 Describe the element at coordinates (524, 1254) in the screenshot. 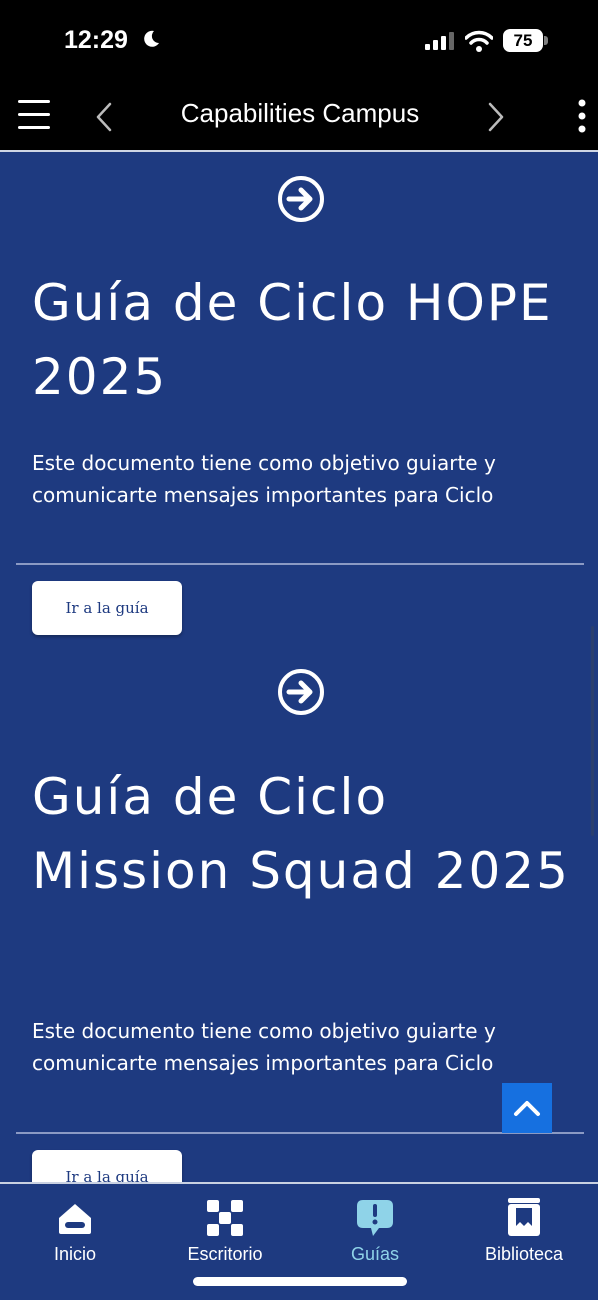

I see `nav-label: Biblioteca` at that location.